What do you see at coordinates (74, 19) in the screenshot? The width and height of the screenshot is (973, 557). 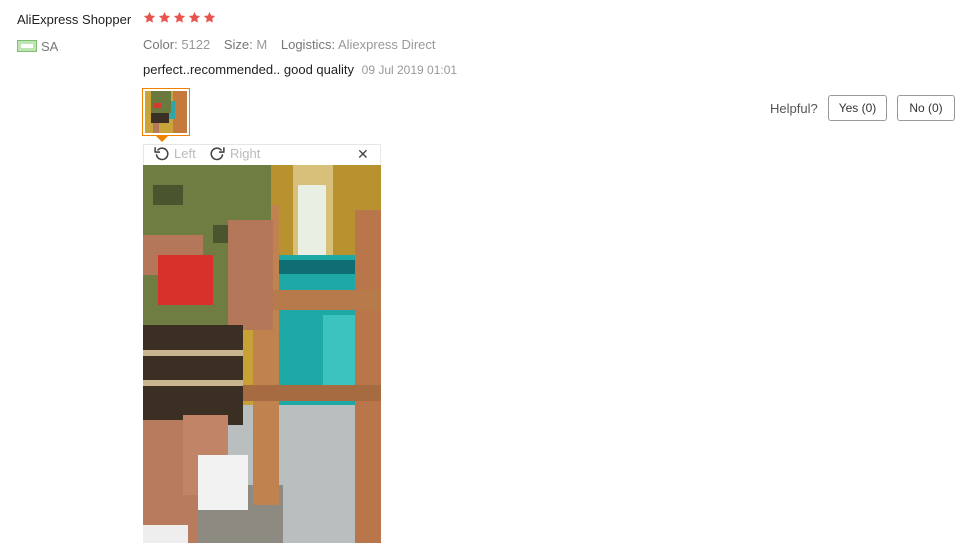 I see `reviewer-name: AliExpress Shopper` at bounding box center [74, 19].